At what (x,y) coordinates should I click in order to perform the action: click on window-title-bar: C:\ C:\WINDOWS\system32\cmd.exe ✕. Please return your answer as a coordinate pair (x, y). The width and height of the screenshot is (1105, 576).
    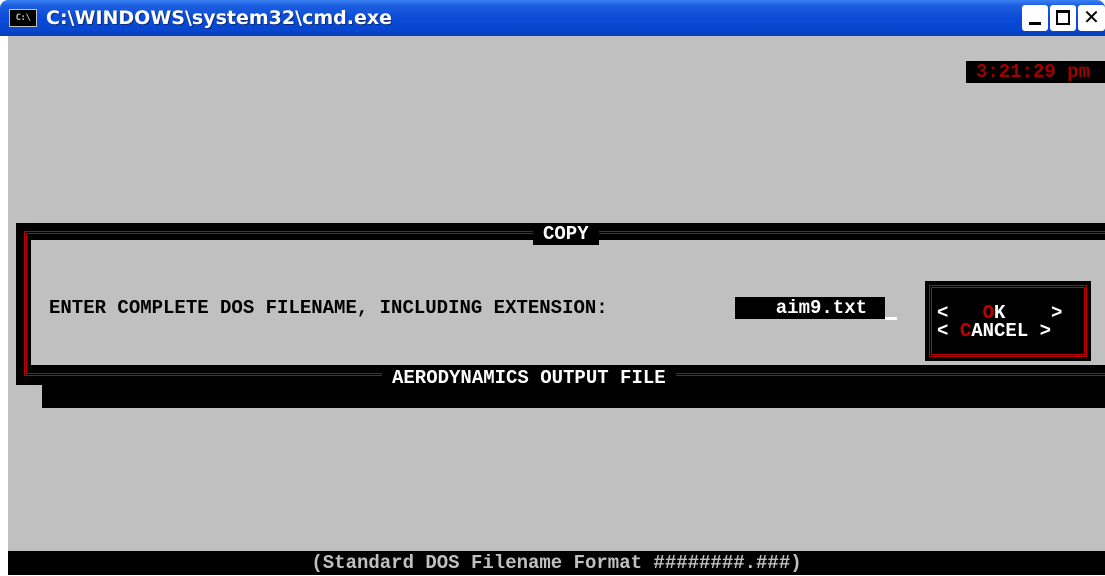
    Looking at the image, I should click on (552, 18).